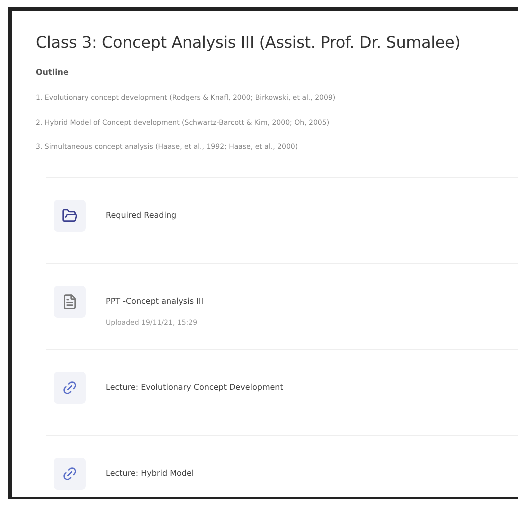  Describe the element at coordinates (141, 216) in the screenshot. I see `activity-link: Required Reading` at that location.